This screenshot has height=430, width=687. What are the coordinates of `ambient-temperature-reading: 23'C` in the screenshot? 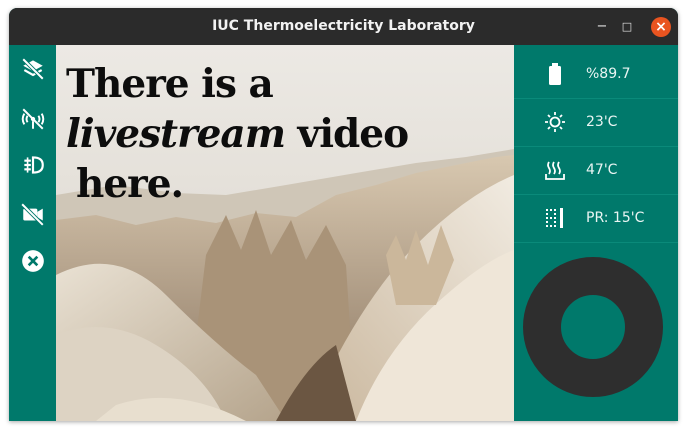 It's located at (596, 123).